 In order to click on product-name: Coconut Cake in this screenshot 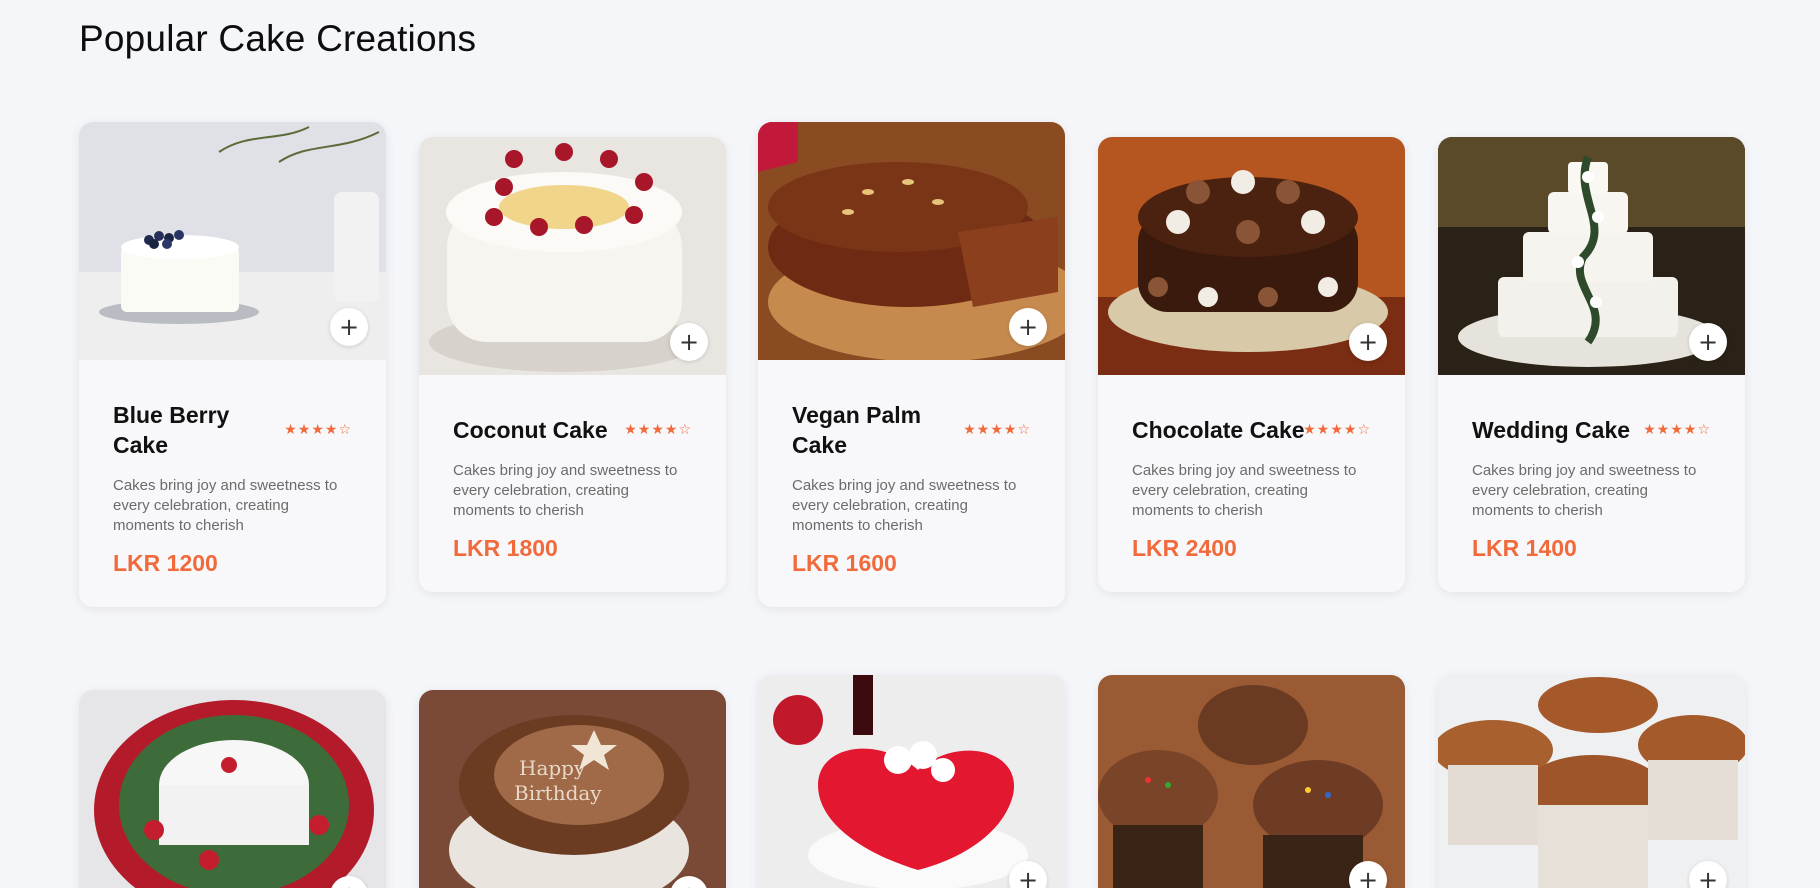, I will do `click(530, 430)`.